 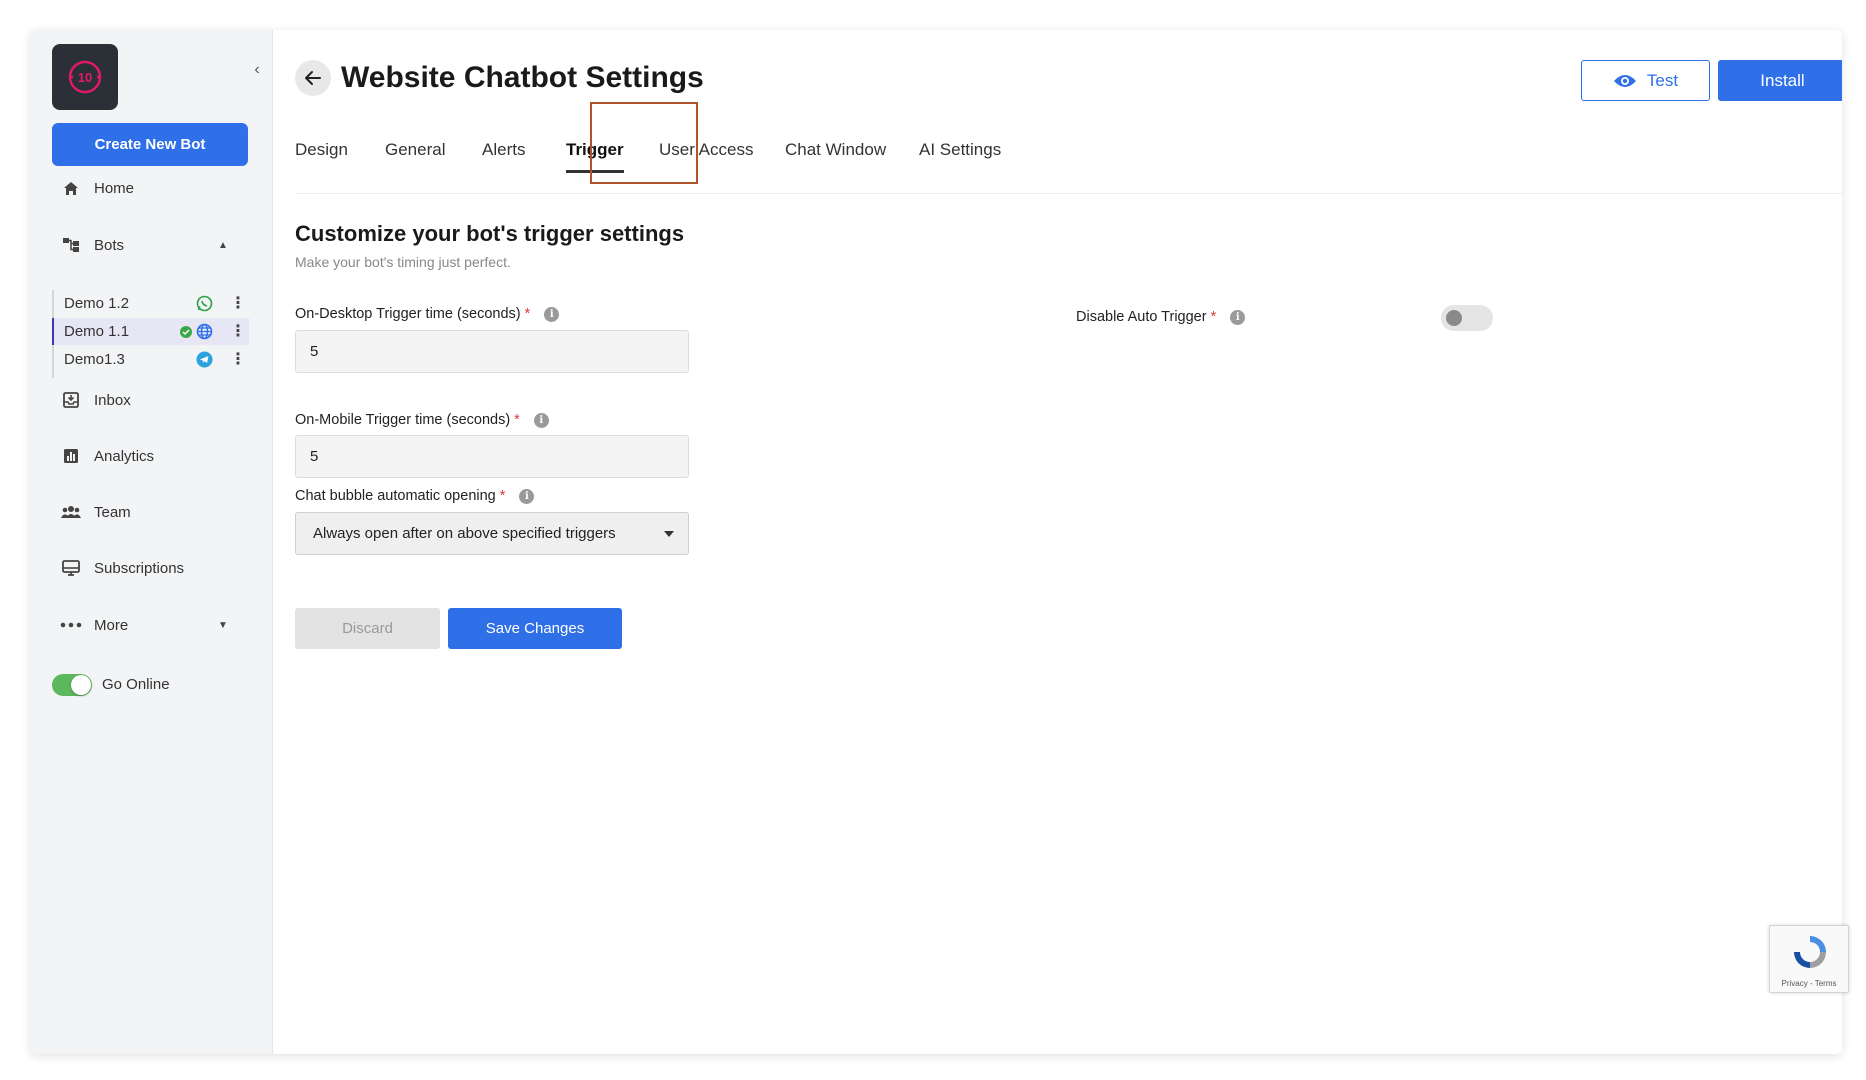 What do you see at coordinates (403, 420) in the screenshot?
I see `field-label-text: On-Mobile Trigger time (seconds)` at bounding box center [403, 420].